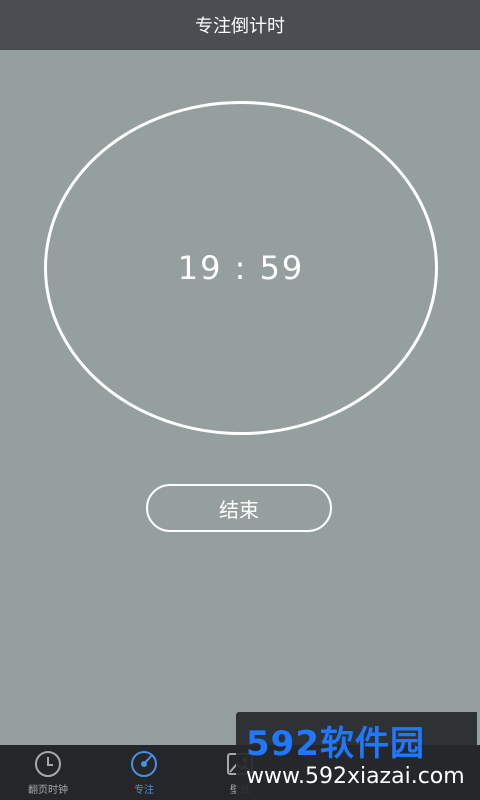  I want to click on page-title: 专注倒计时, so click(240, 26).